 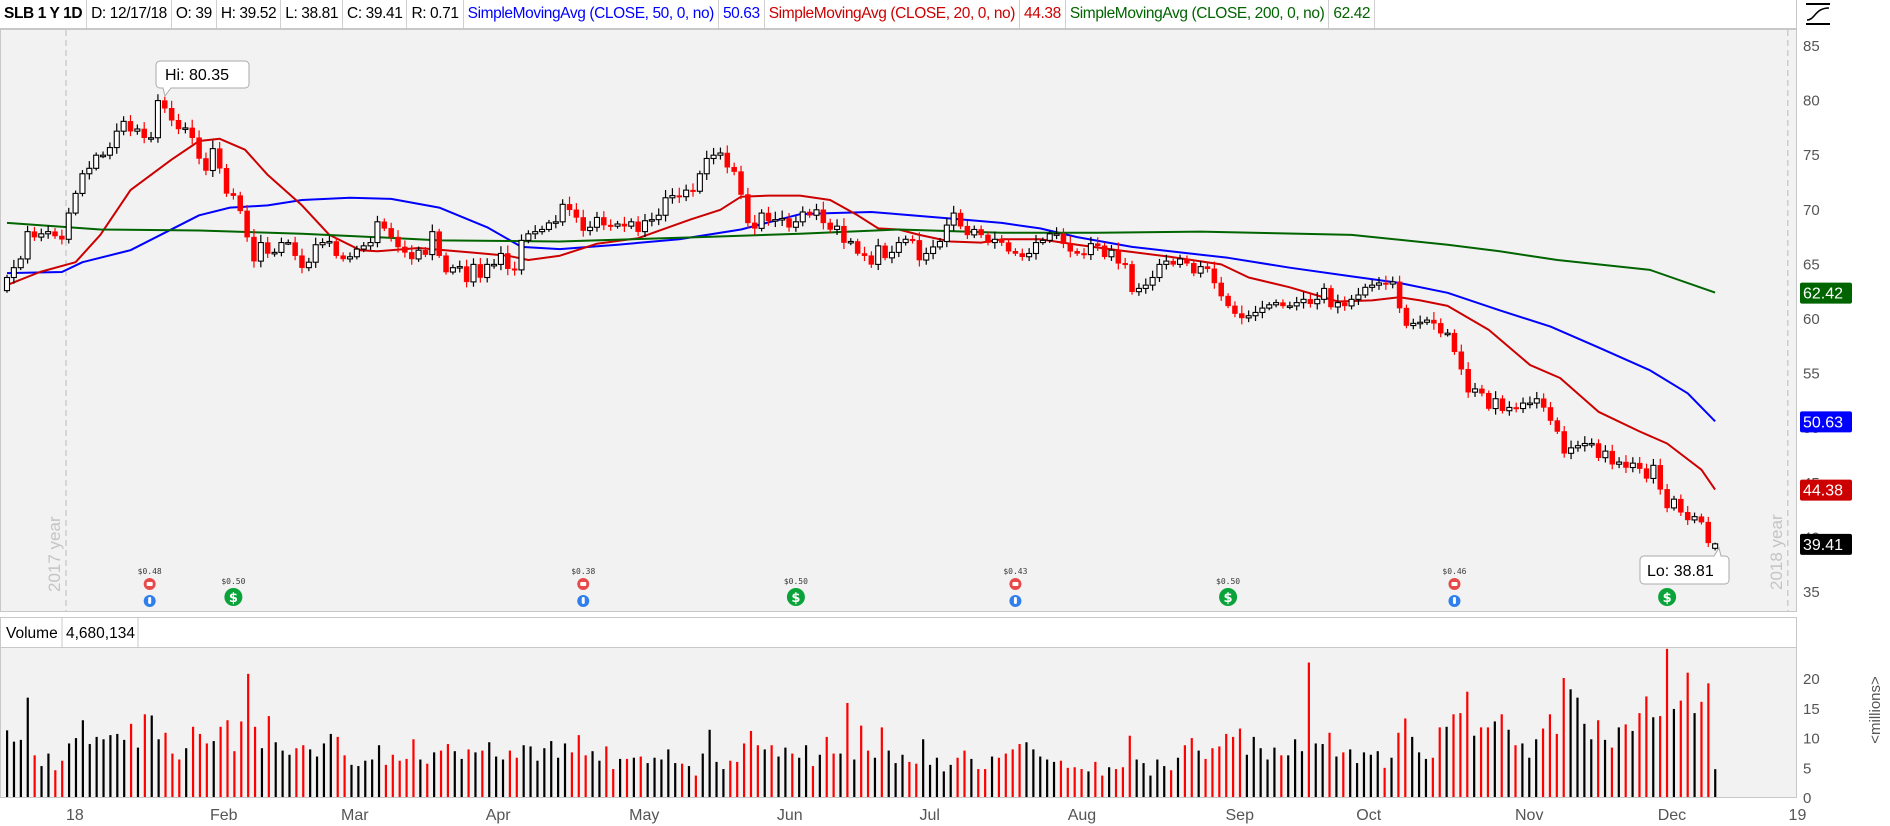 I want to click on last-price-badge-text: 39.41, so click(x=1823, y=545).